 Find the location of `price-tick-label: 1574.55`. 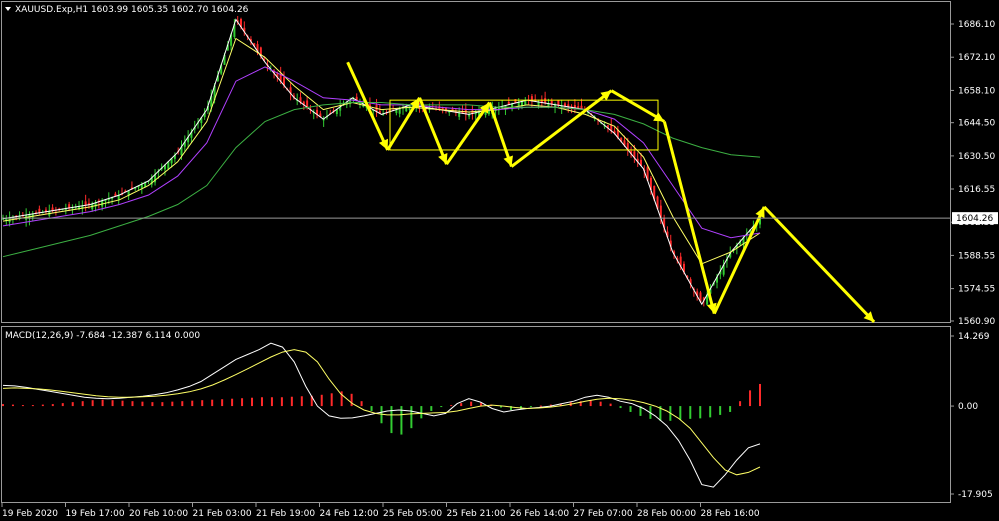

price-tick-label: 1574.55 is located at coordinates (976, 290).